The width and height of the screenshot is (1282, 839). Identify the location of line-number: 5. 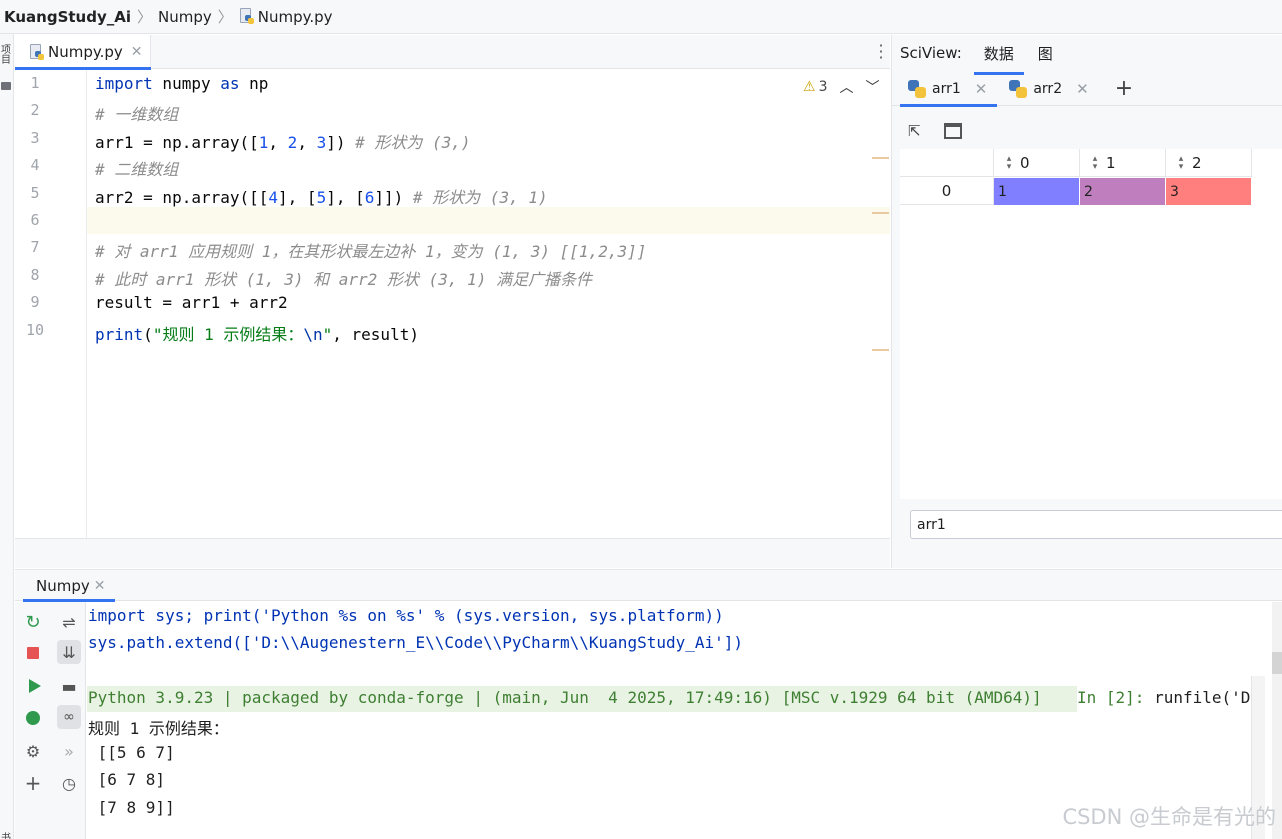
(35, 192).